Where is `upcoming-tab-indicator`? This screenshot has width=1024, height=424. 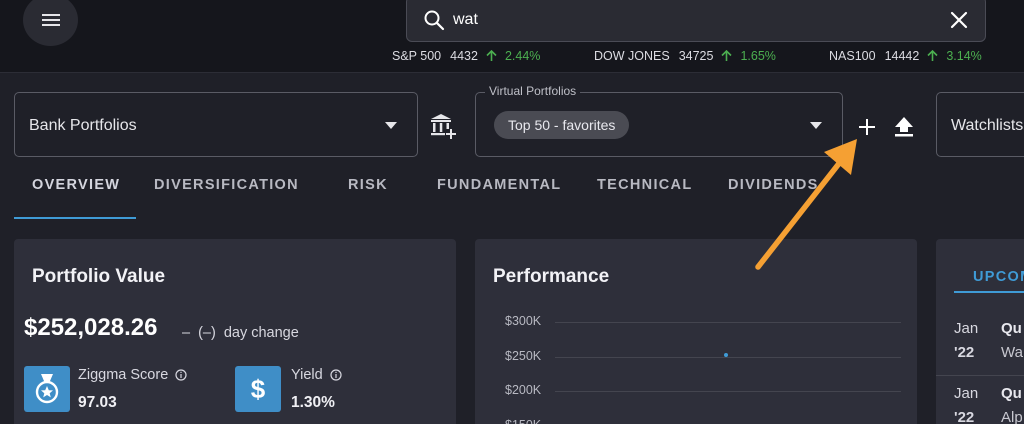 upcoming-tab-indicator is located at coordinates (989, 292).